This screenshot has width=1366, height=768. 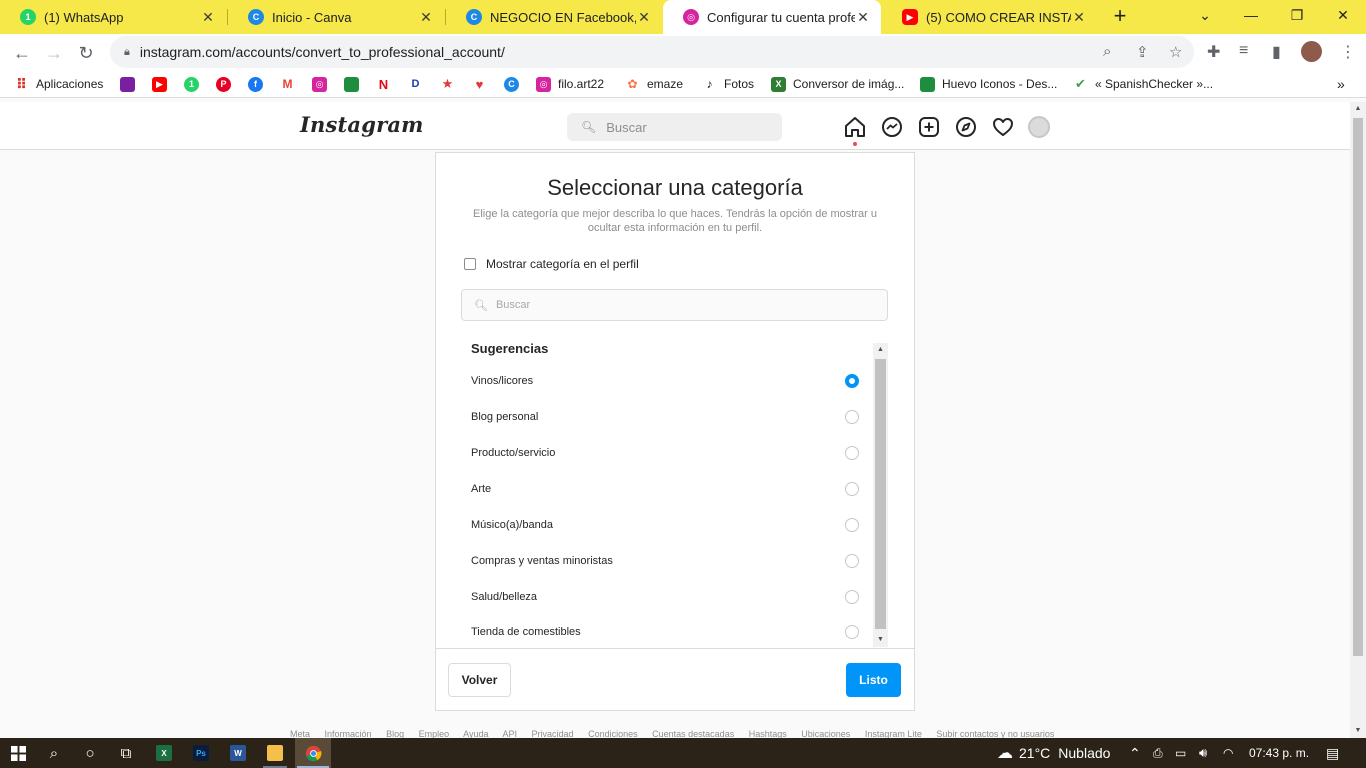 What do you see at coordinates (1158, 753) in the screenshot?
I see `usb-icon: ⎙` at bounding box center [1158, 753].